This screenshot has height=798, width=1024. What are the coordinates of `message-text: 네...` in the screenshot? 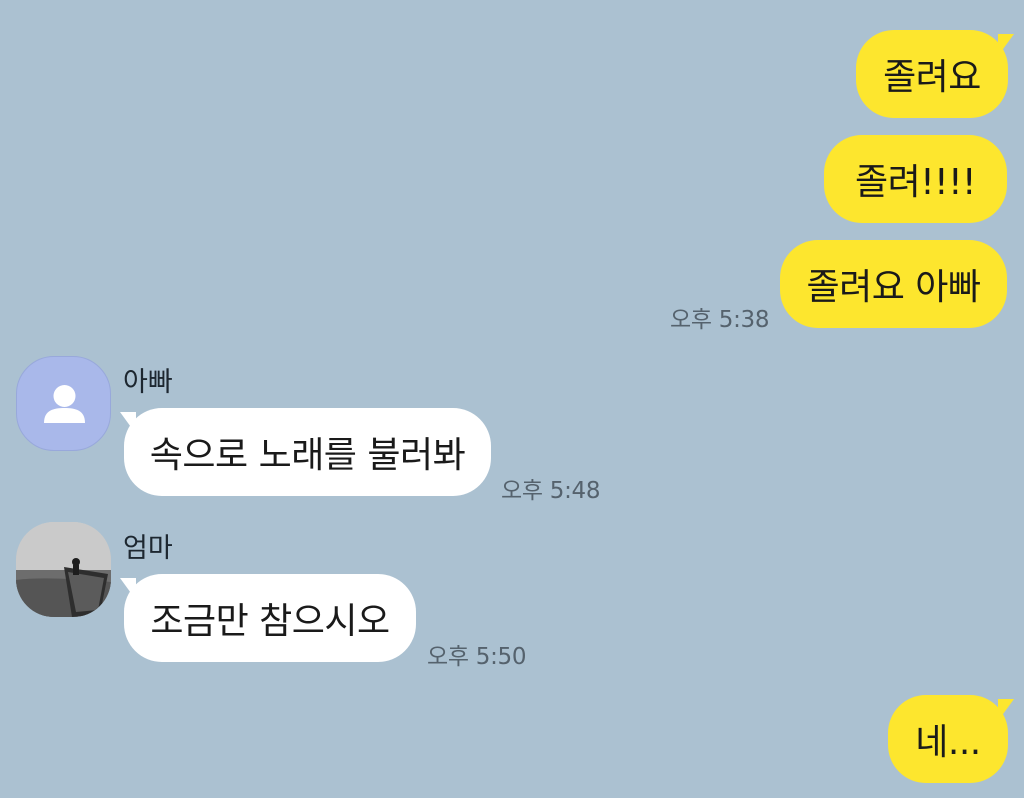 It's located at (948, 742).